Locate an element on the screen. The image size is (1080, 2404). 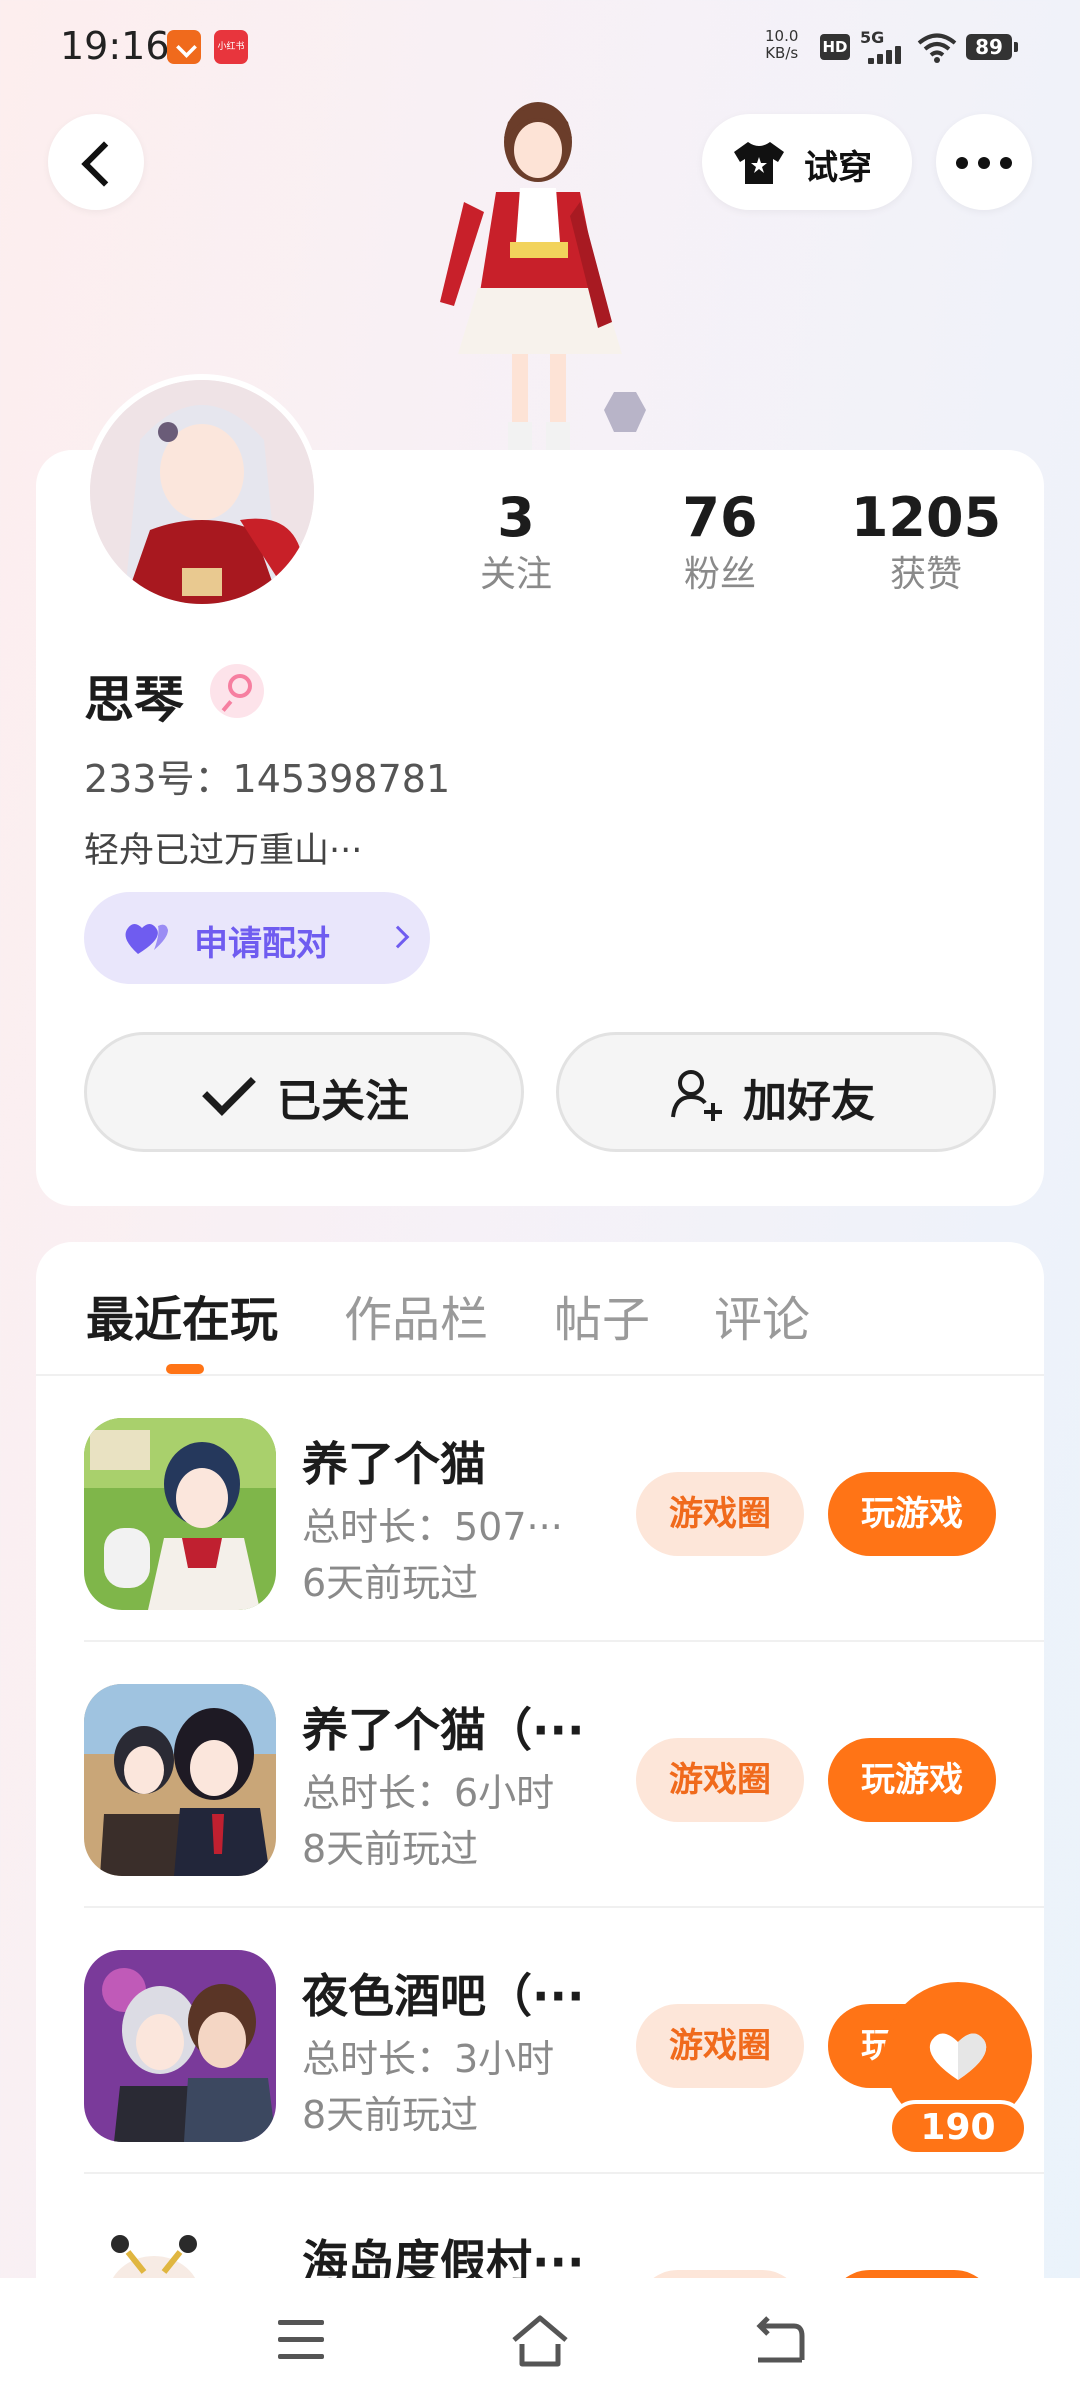
add-friend-icon is located at coordinates (696, 1095).